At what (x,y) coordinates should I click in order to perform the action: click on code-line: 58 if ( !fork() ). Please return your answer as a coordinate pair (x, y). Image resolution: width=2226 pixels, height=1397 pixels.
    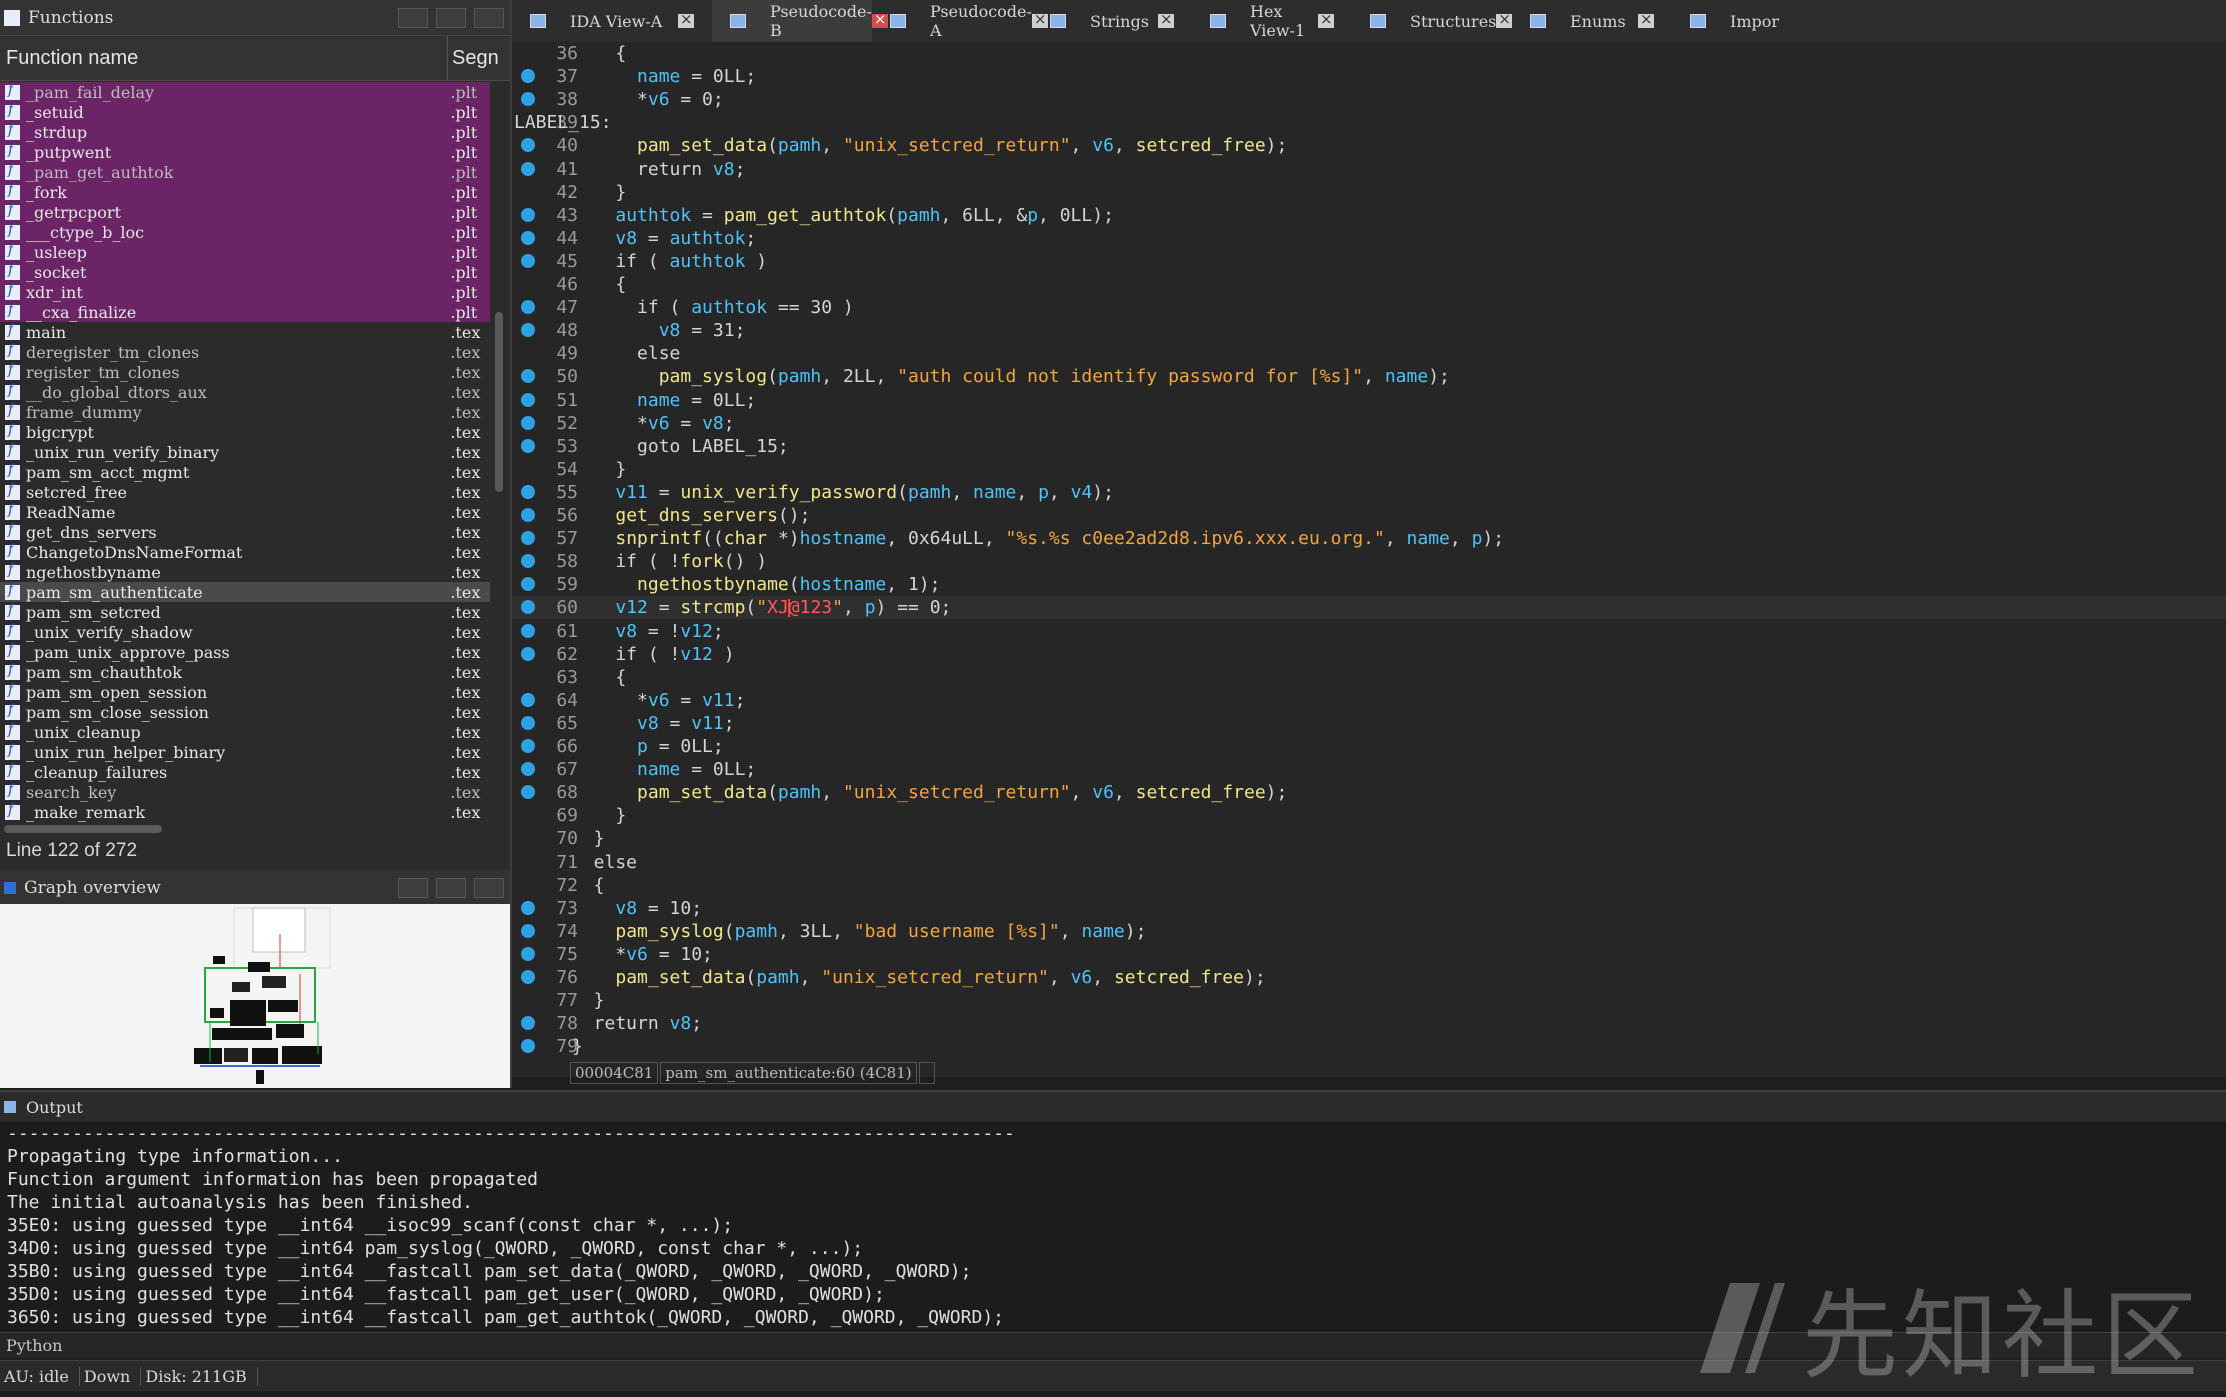
    Looking at the image, I should click on (1369, 561).